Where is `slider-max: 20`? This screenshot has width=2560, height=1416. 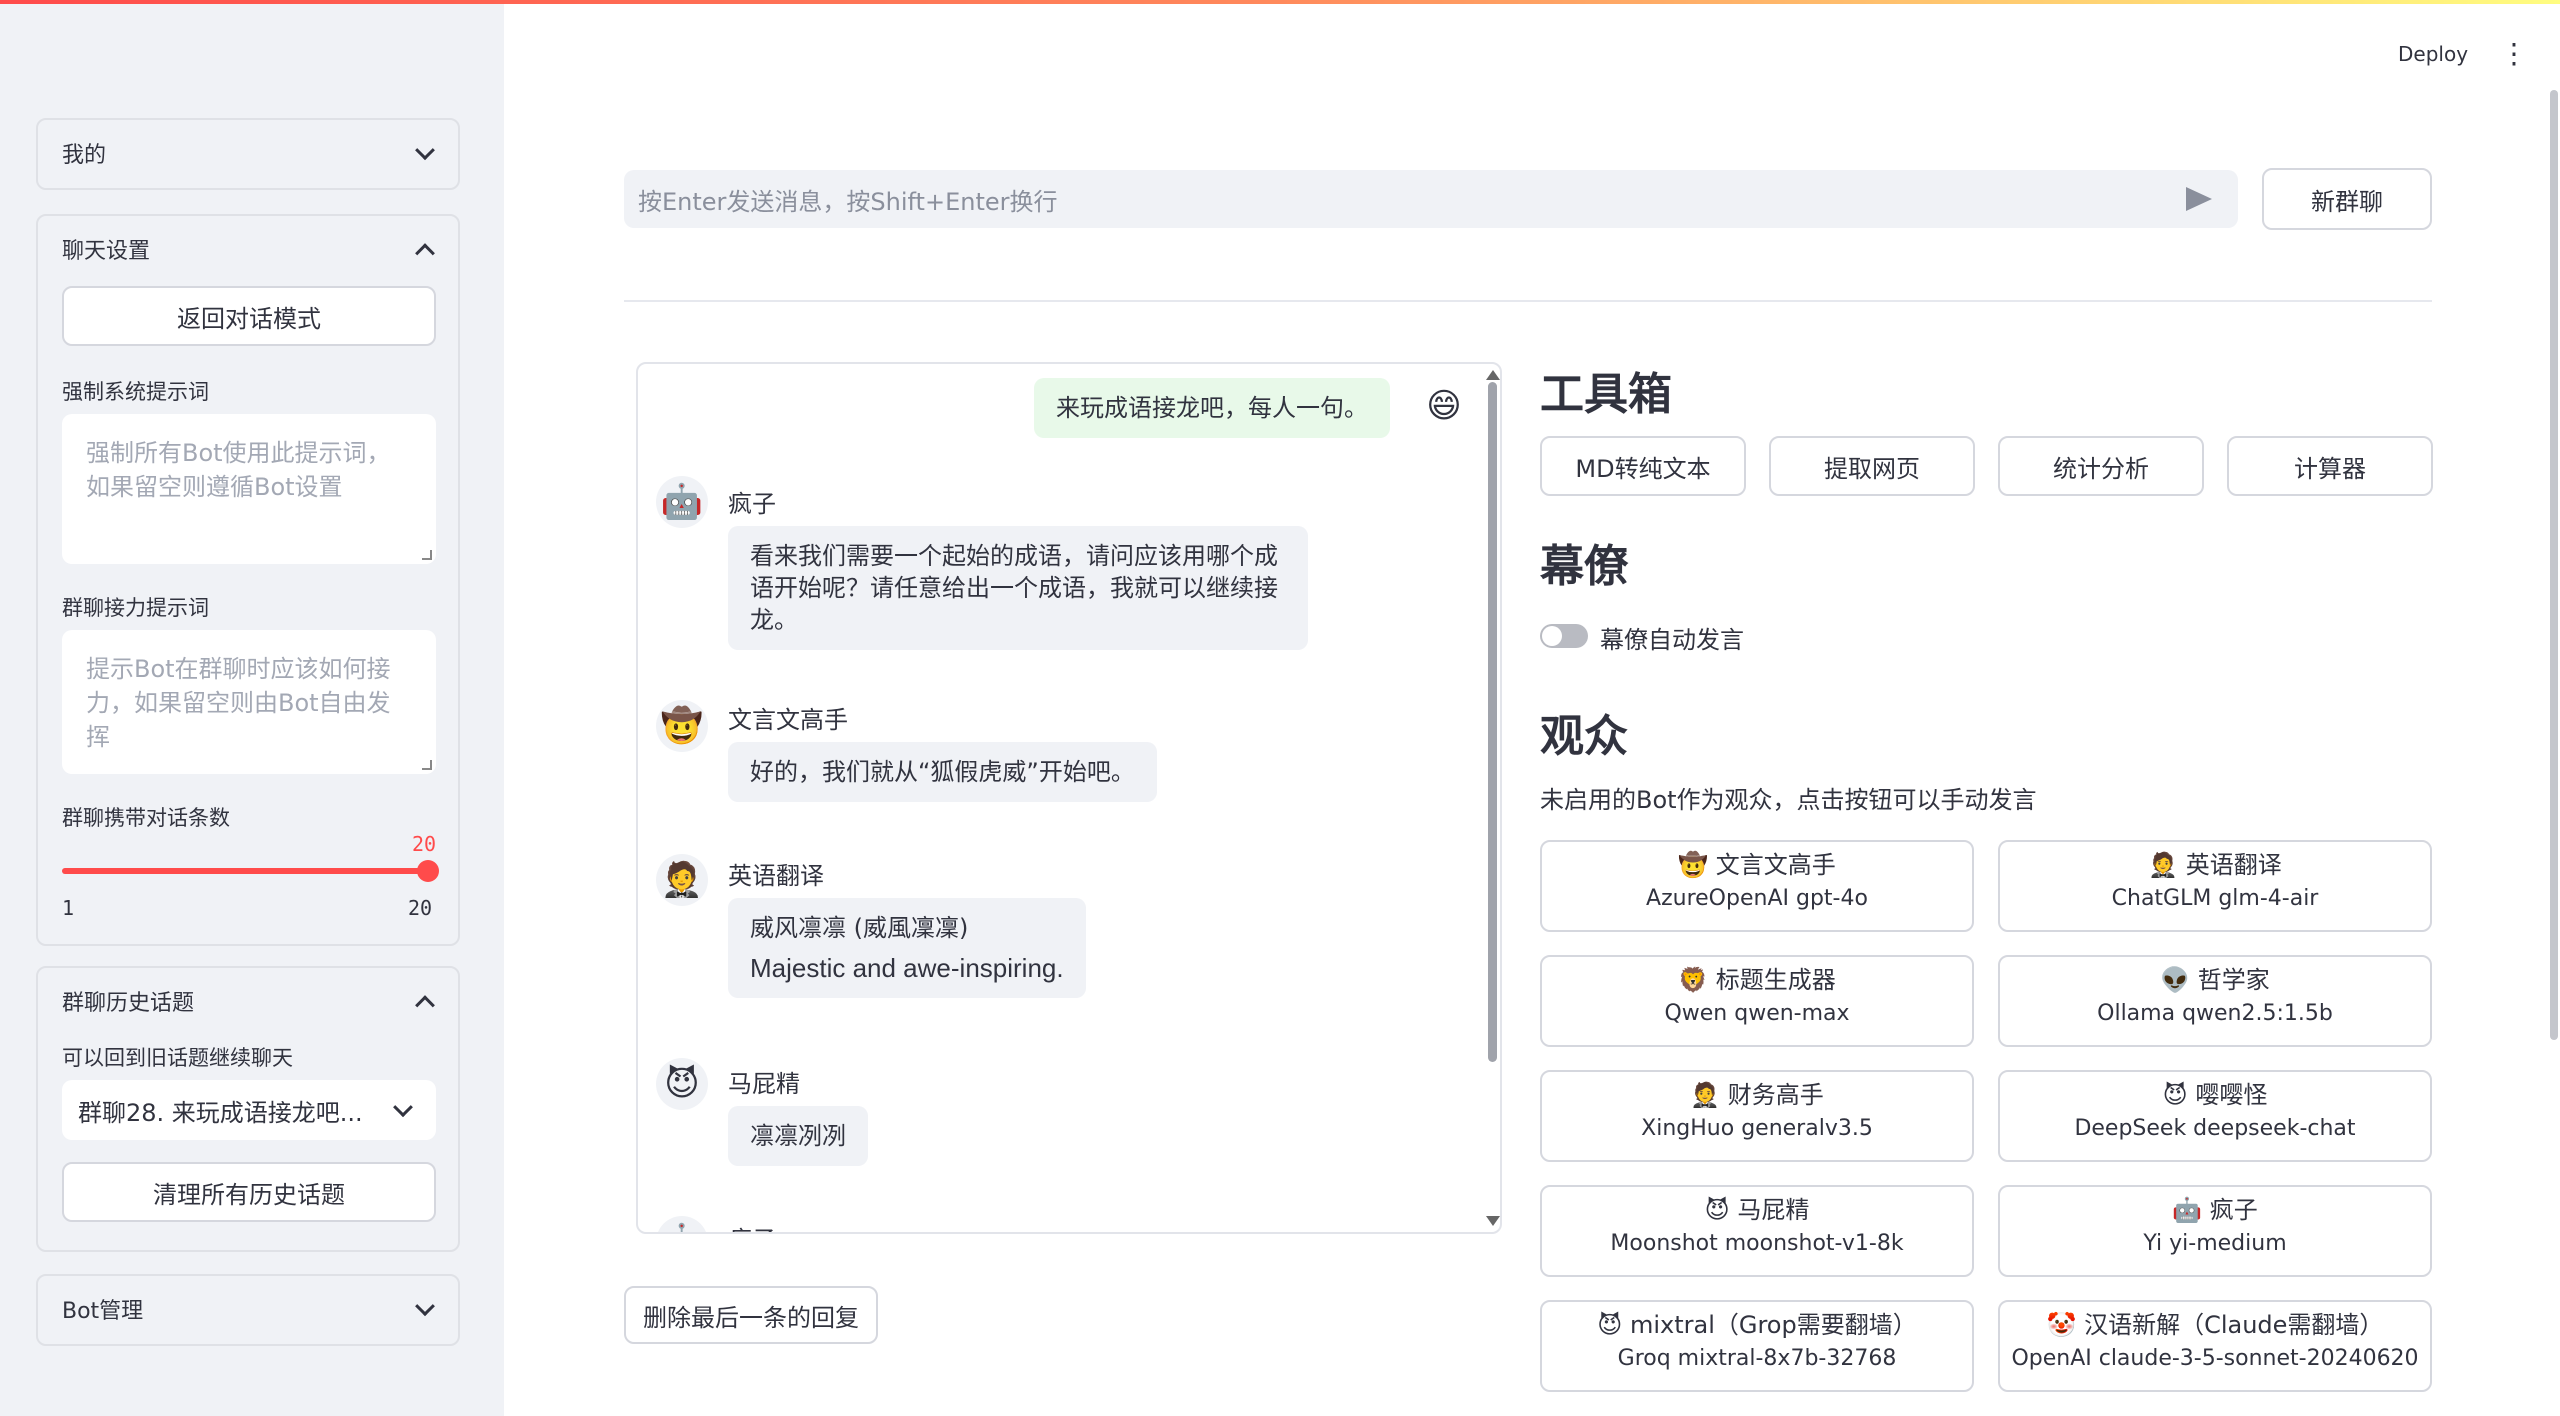 slider-max: 20 is located at coordinates (420, 908).